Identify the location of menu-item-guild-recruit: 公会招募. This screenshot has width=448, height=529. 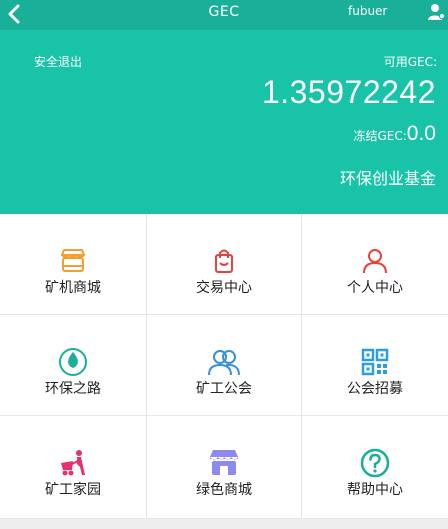
(375, 365).